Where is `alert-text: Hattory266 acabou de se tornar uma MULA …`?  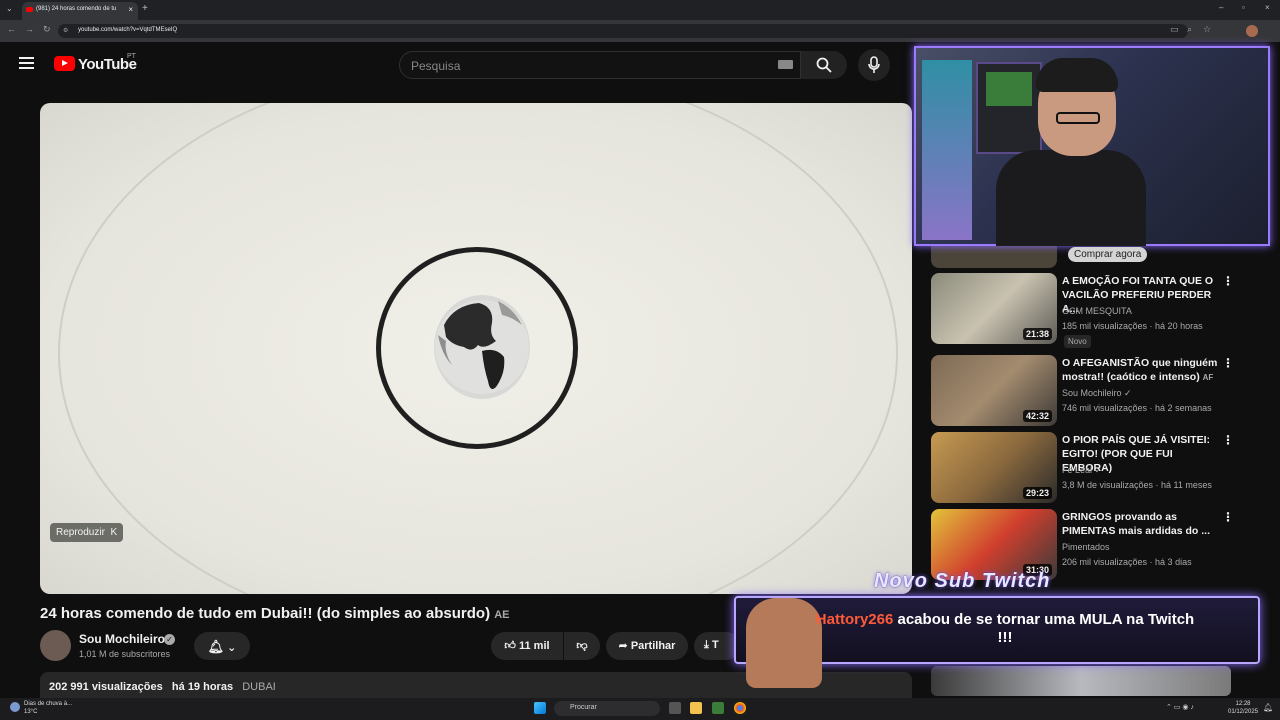 alert-text: Hattory266 acabou de se tornar uma MULA … is located at coordinates (1005, 629).